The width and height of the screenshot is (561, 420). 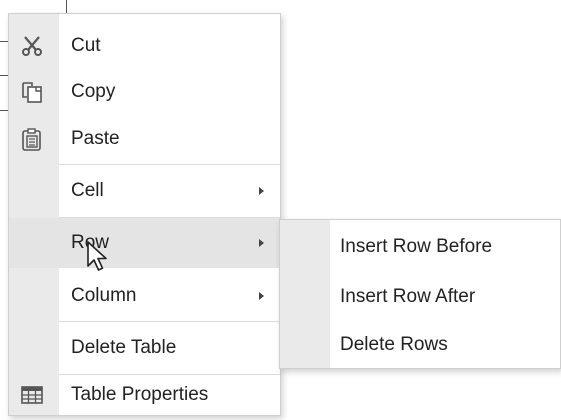 I want to click on menu-item-label: Copy, so click(x=93, y=91).